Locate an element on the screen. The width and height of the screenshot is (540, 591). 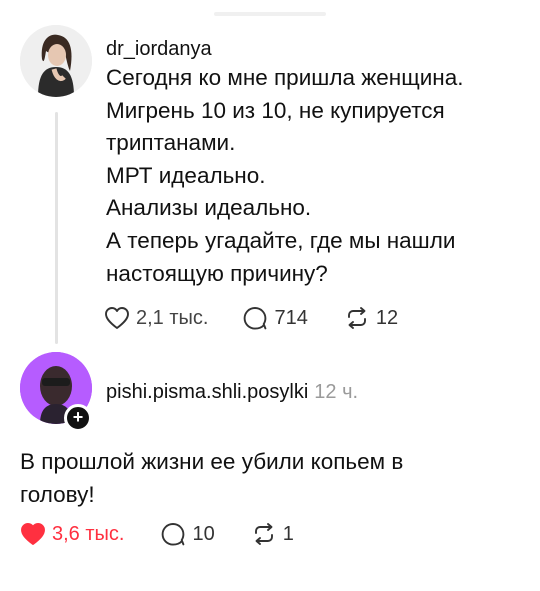
post-line: Мигрень 10 из 10, не купируется is located at coordinates (275, 110).